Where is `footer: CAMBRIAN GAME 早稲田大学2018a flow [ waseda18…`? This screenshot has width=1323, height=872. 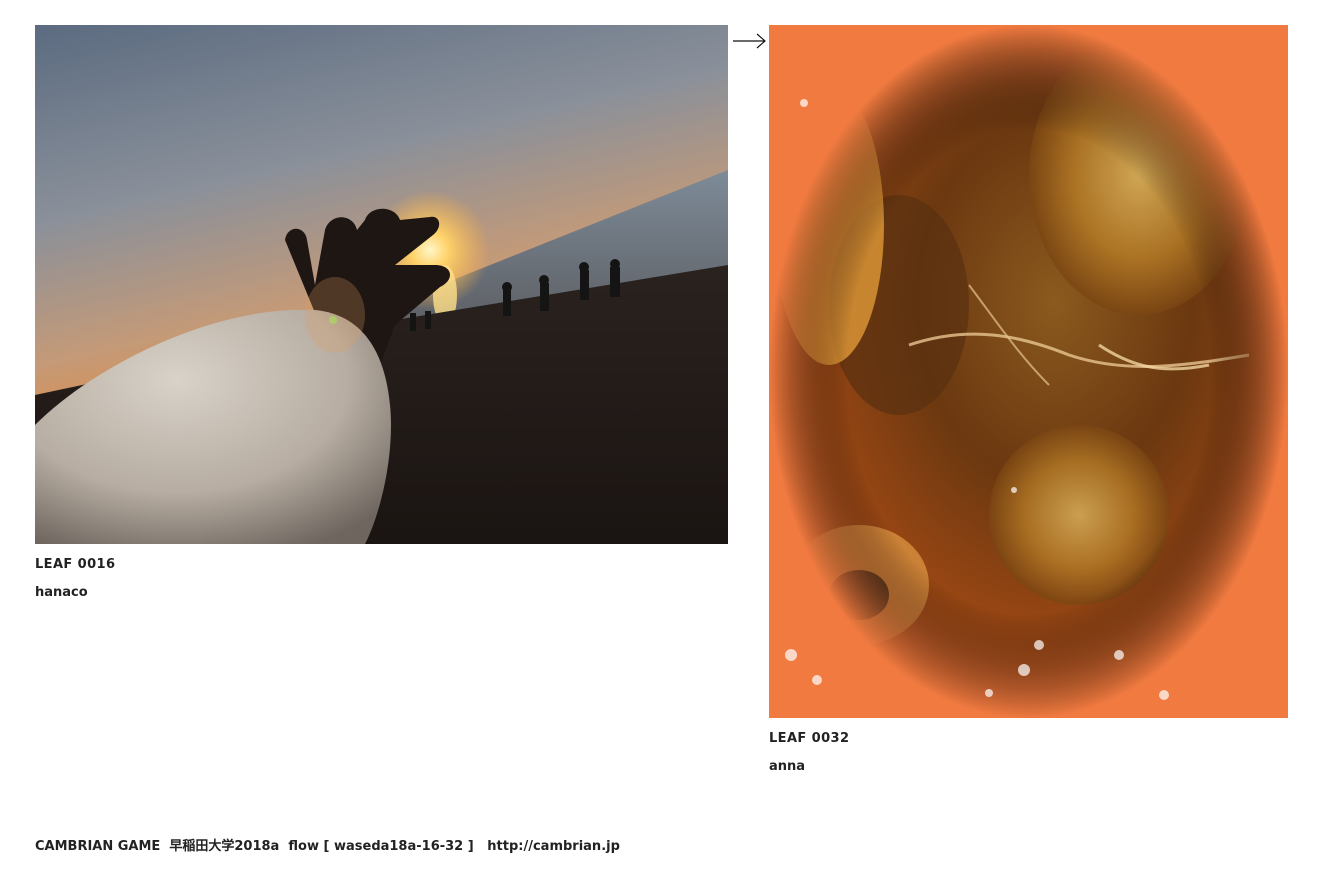
footer: CAMBRIAN GAME 早稲田大学2018a flow [ waseda18… is located at coordinates (327, 847).